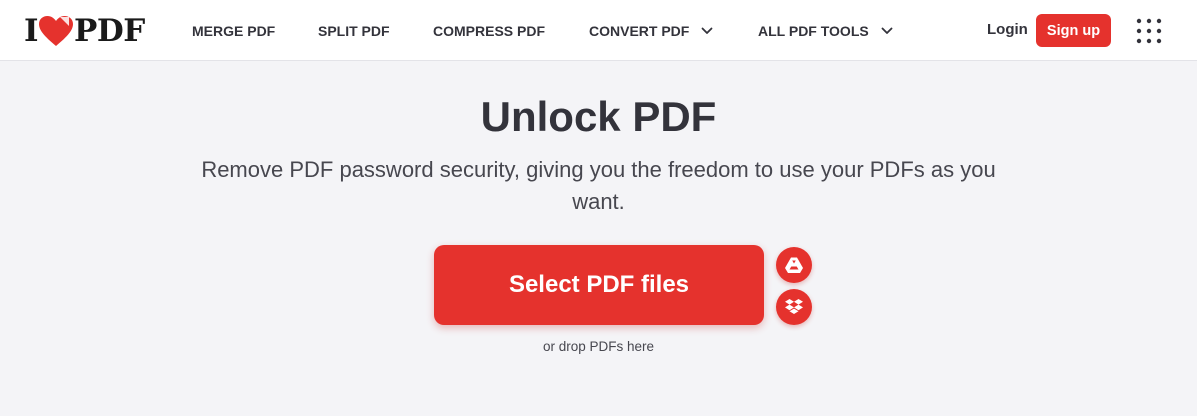  What do you see at coordinates (598, 116) in the screenshot?
I see `page-title: Unlock PDF` at bounding box center [598, 116].